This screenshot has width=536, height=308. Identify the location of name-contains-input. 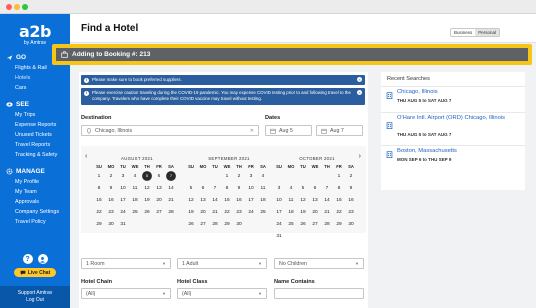
(319, 293).